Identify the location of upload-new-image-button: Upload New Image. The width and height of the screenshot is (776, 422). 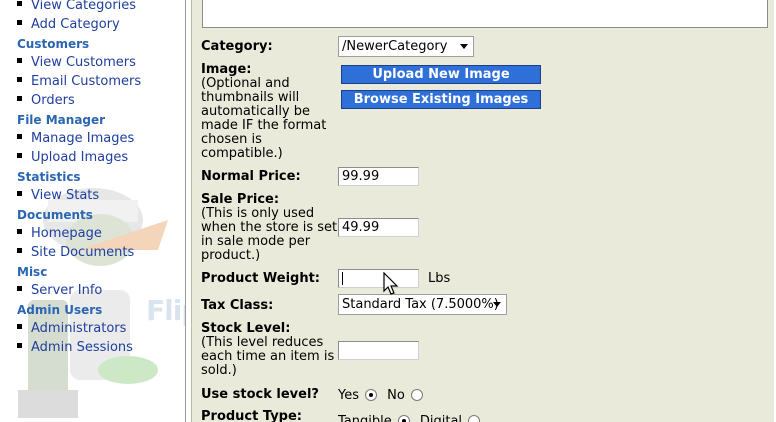
(441, 74).